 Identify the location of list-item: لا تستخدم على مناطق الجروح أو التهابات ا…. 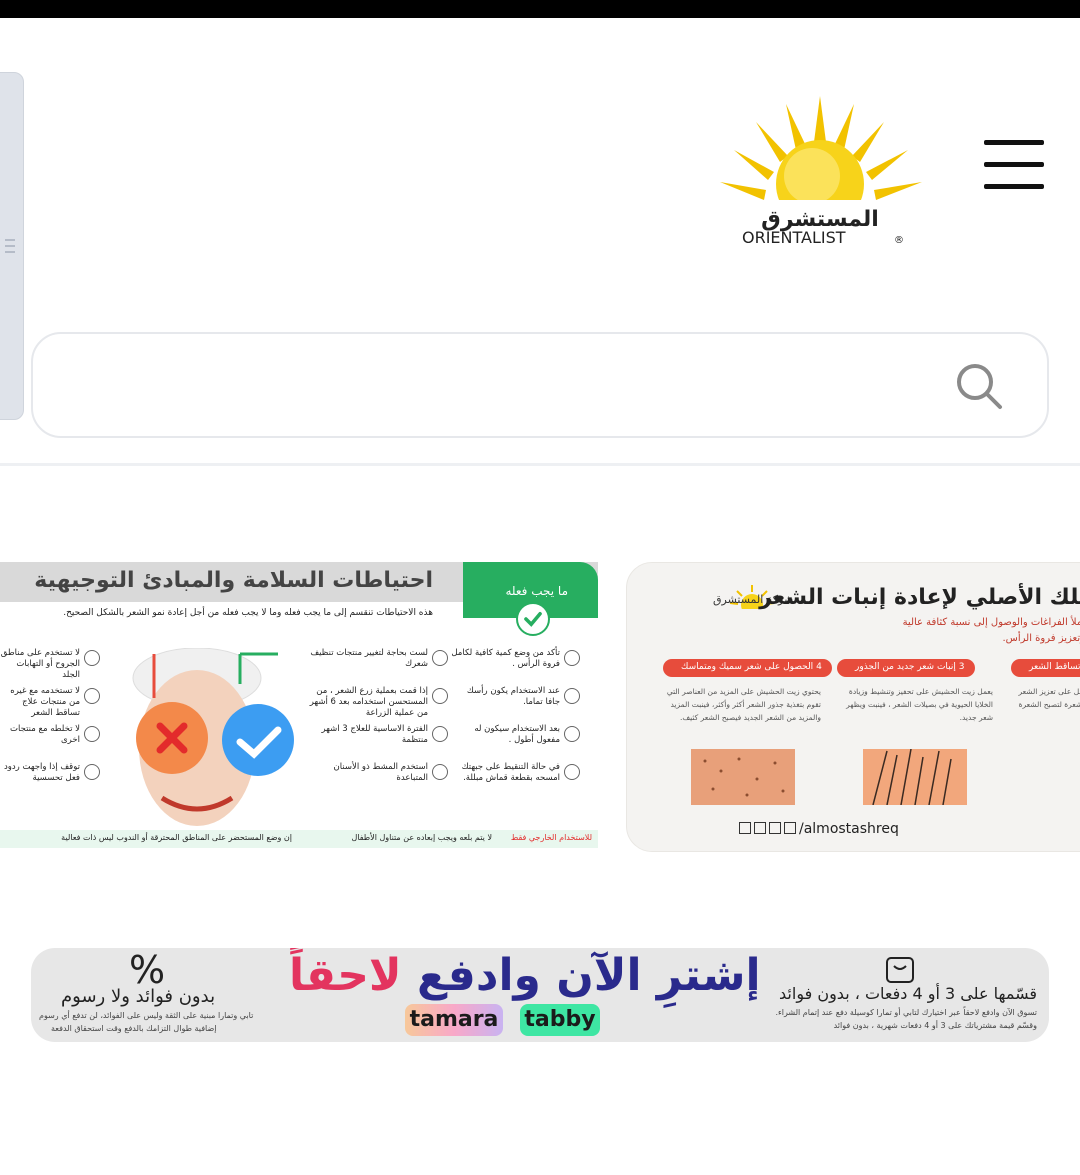
(50, 667).